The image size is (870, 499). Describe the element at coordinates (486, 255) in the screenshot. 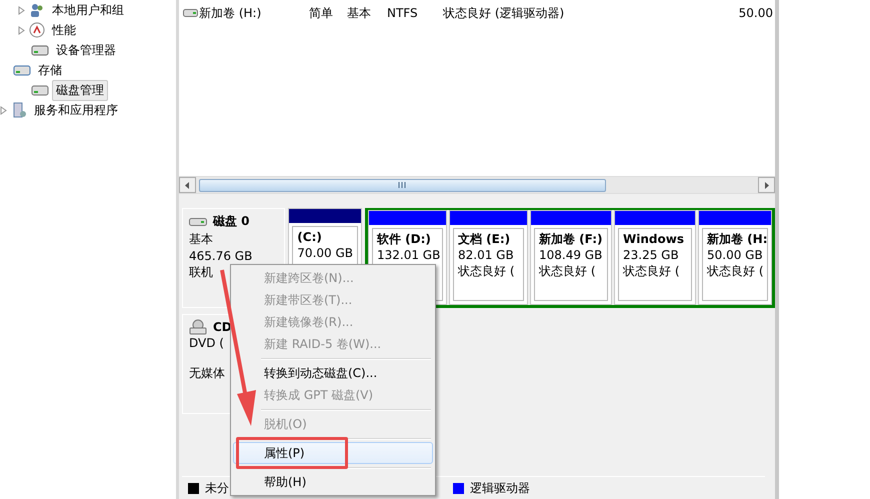

I see `partition-size: 82.01 GB` at that location.